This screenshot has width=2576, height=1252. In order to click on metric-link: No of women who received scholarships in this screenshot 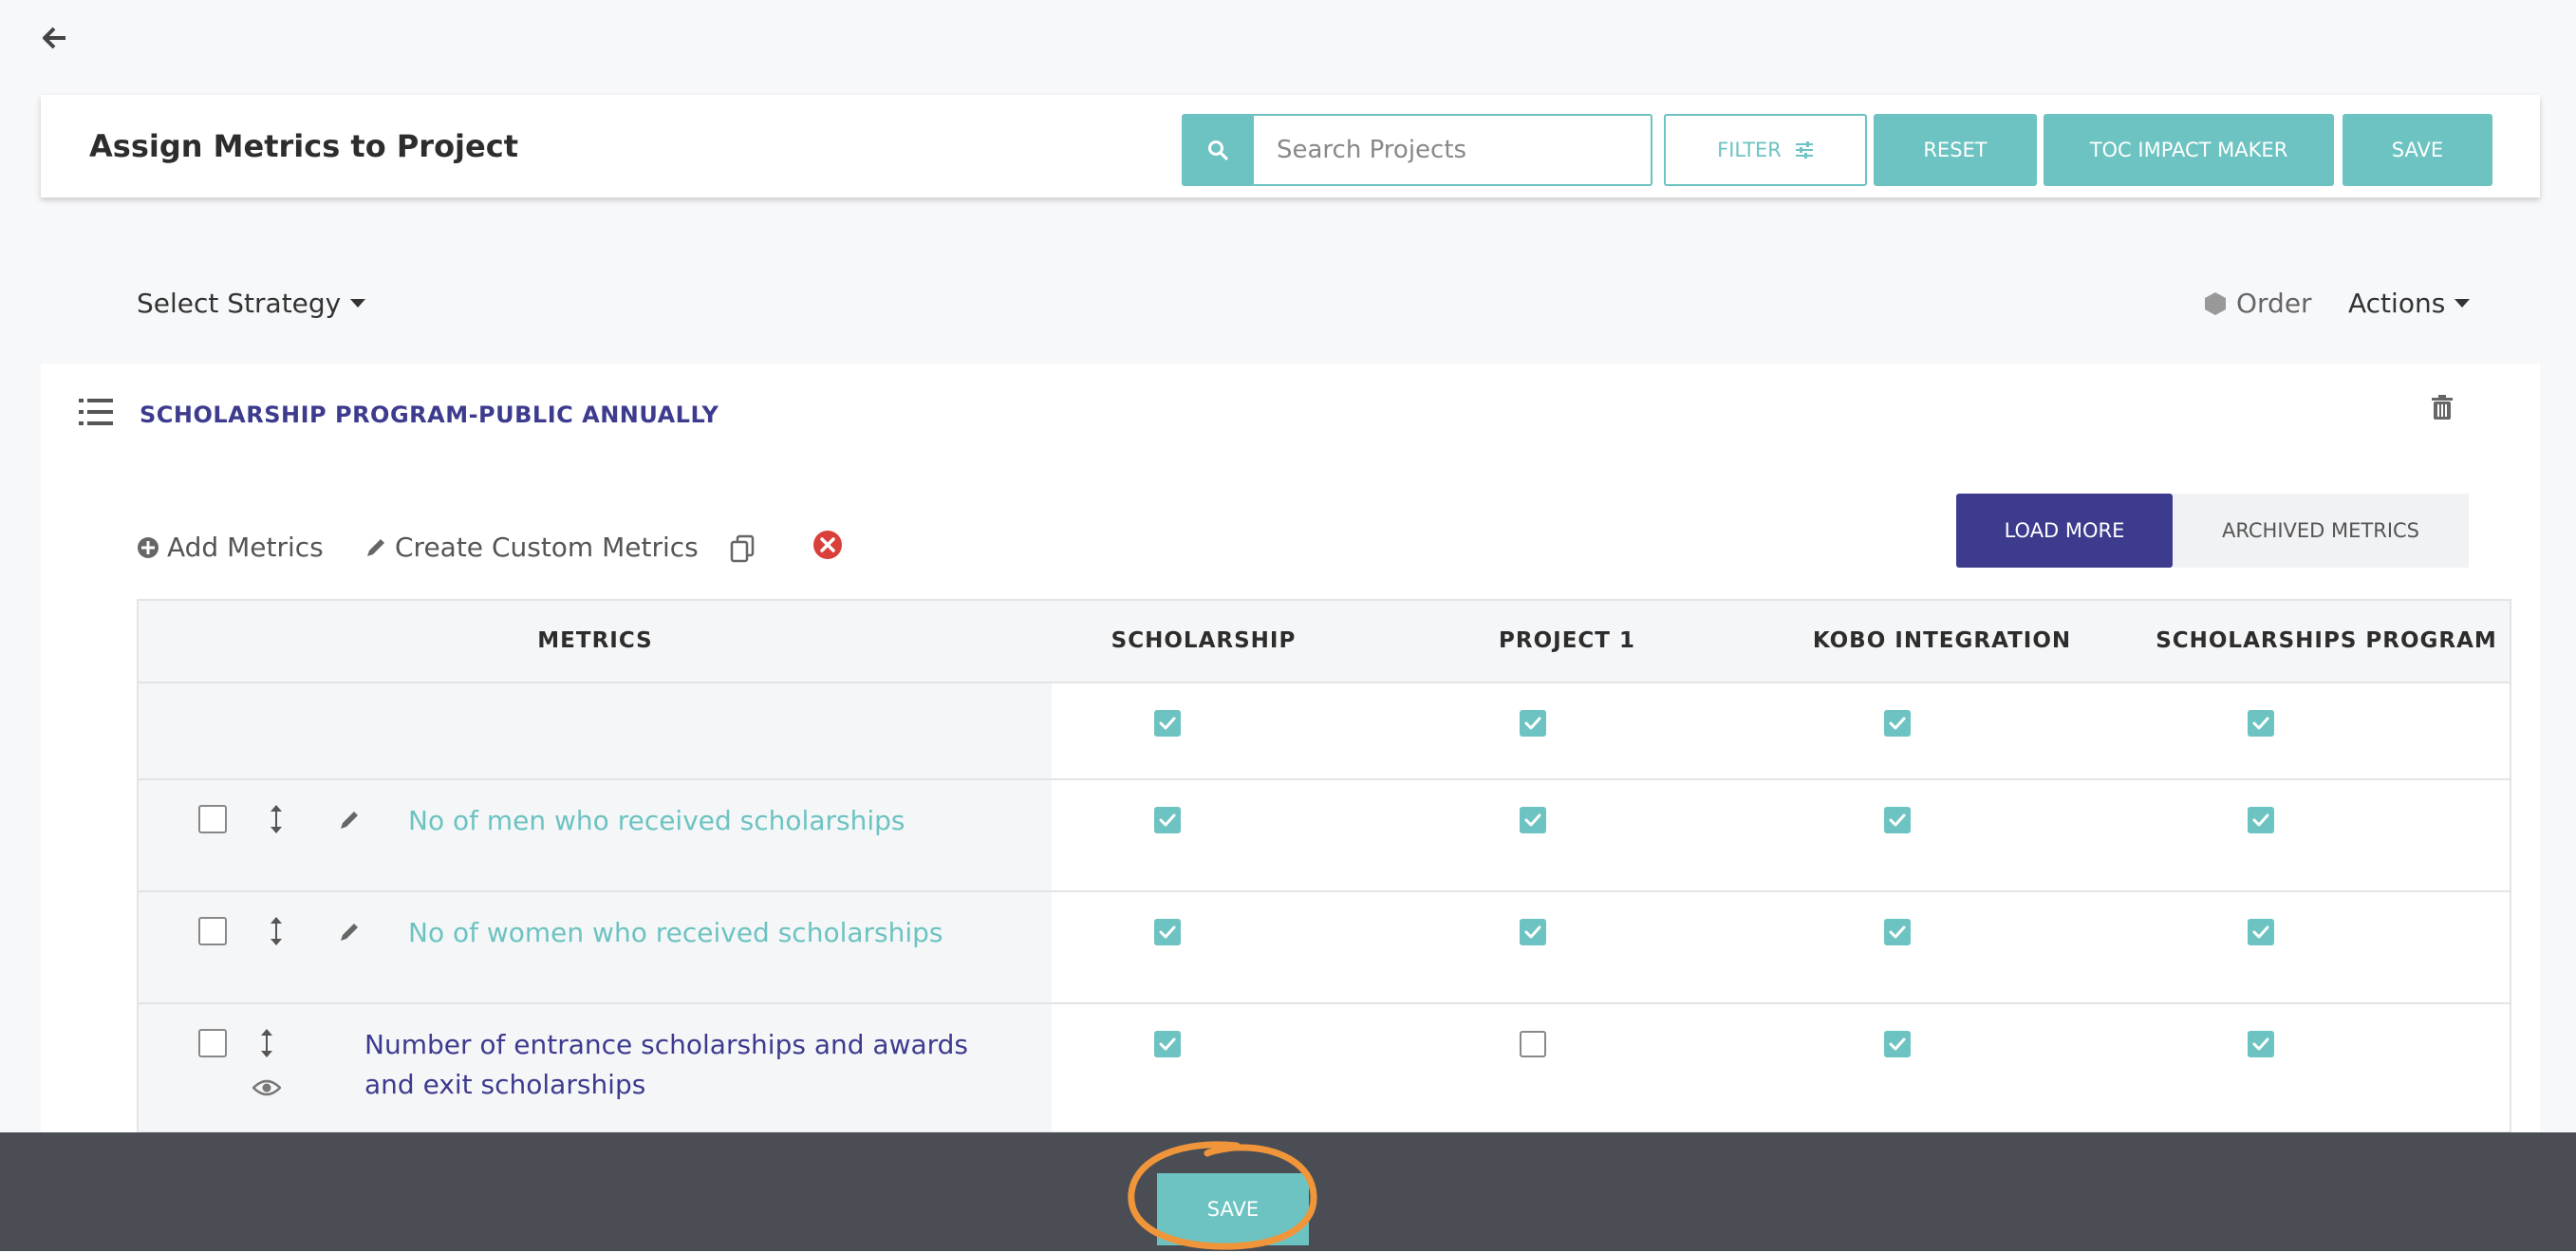, I will do `click(675, 932)`.